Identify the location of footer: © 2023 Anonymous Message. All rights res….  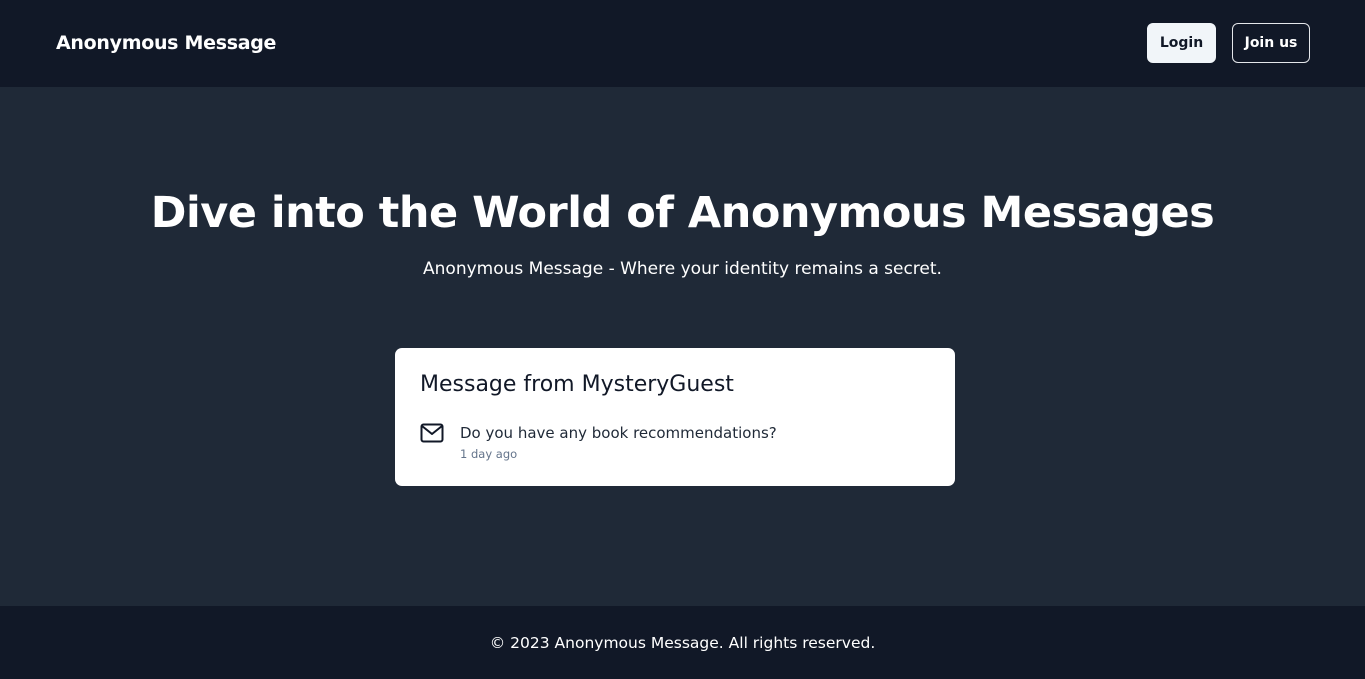
(682, 642).